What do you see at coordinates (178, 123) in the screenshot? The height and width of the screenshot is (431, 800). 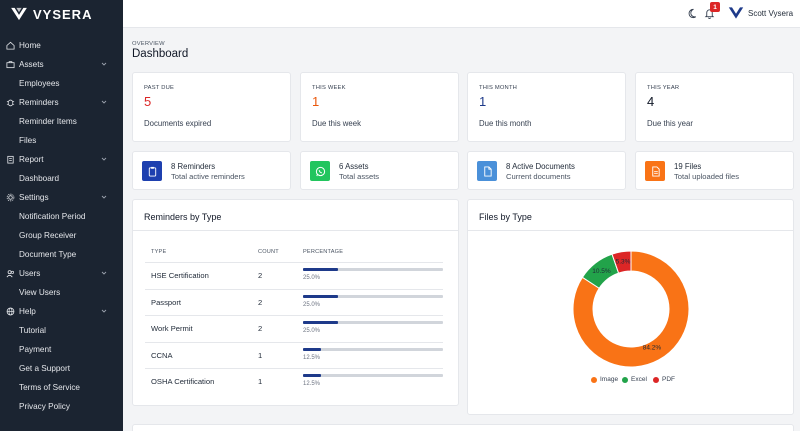 I see `stat-desc: Documents expired` at bounding box center [178, 123].